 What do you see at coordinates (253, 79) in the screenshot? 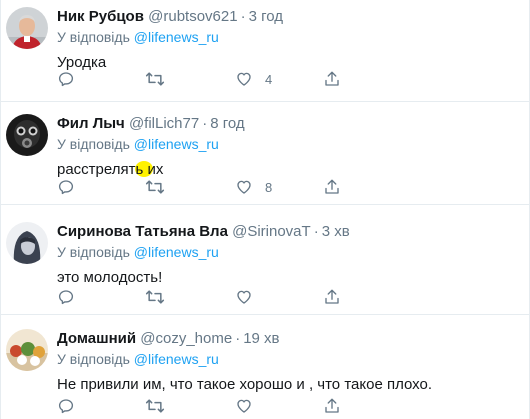
I see `like-button: 4` at bounding box center [253, 79].